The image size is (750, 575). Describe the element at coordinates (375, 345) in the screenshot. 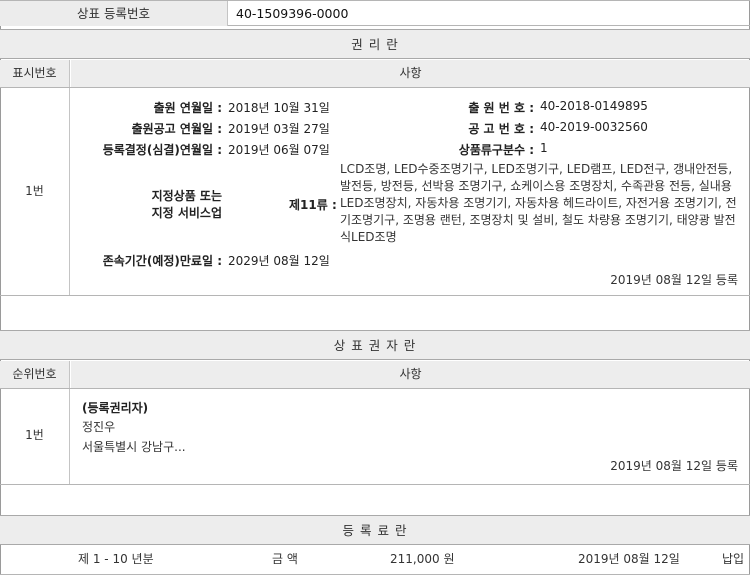

I see `owner-section-title: 상 표 권 자 란` at that location.